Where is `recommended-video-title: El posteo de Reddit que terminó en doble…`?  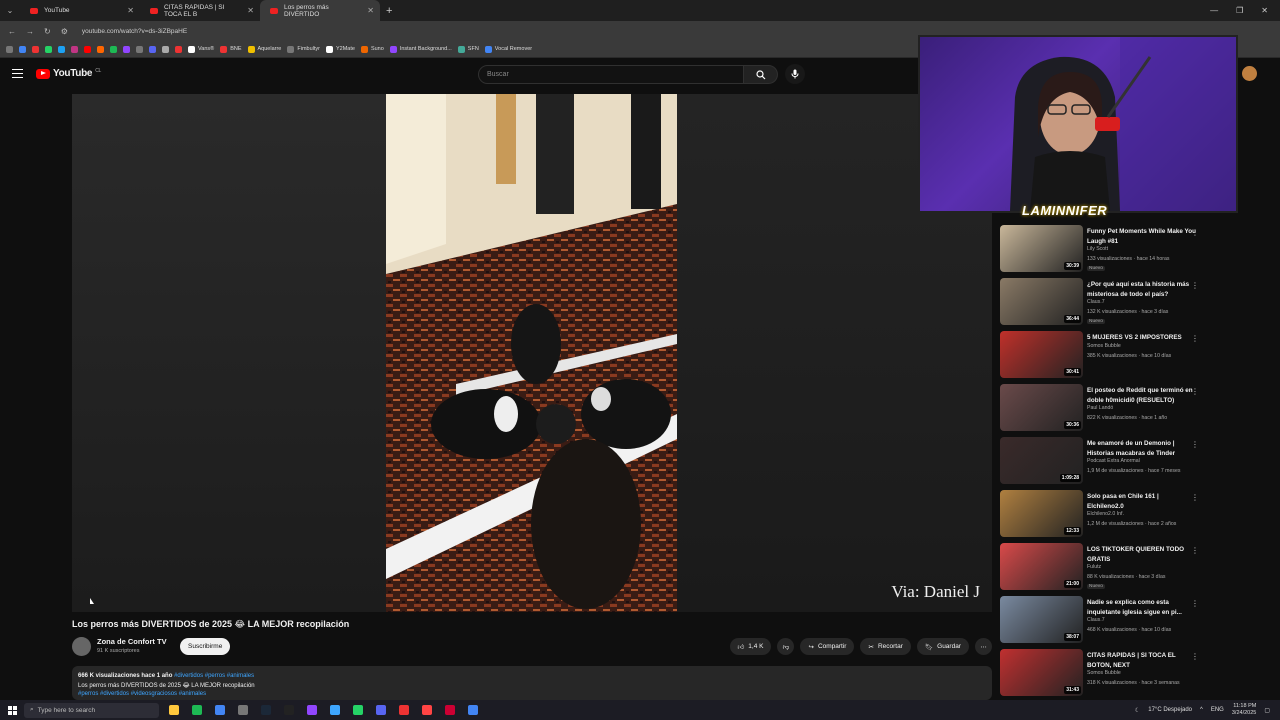
recommended-video-title: El posteo de Reddit que terminó en doble… is located at coordinates (1142, 395).